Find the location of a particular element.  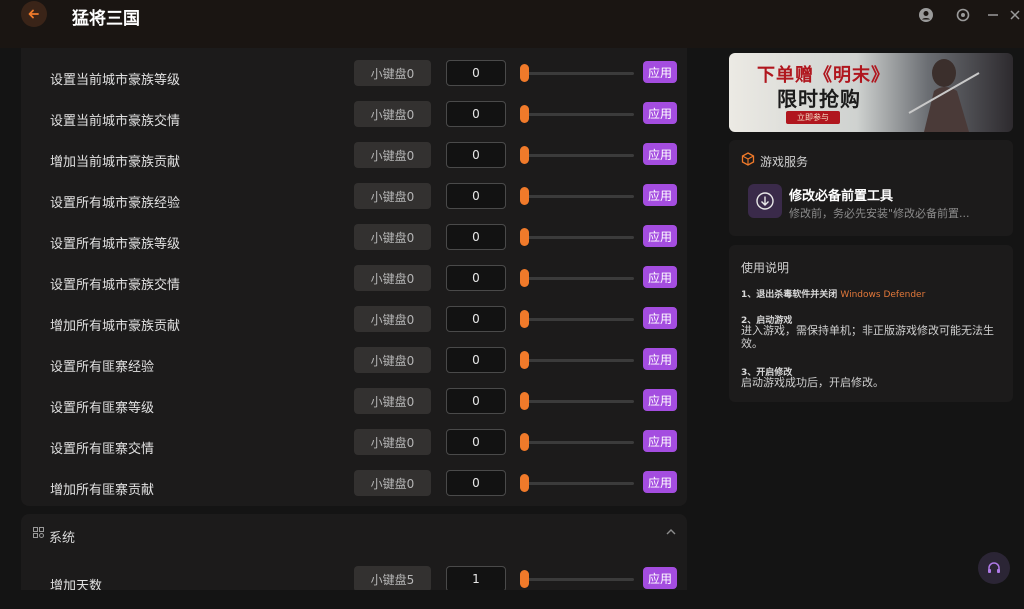

cheat-row: 设置所有匪寨等级 小键盘0 0 应用 is located at coordinates (354, 404).